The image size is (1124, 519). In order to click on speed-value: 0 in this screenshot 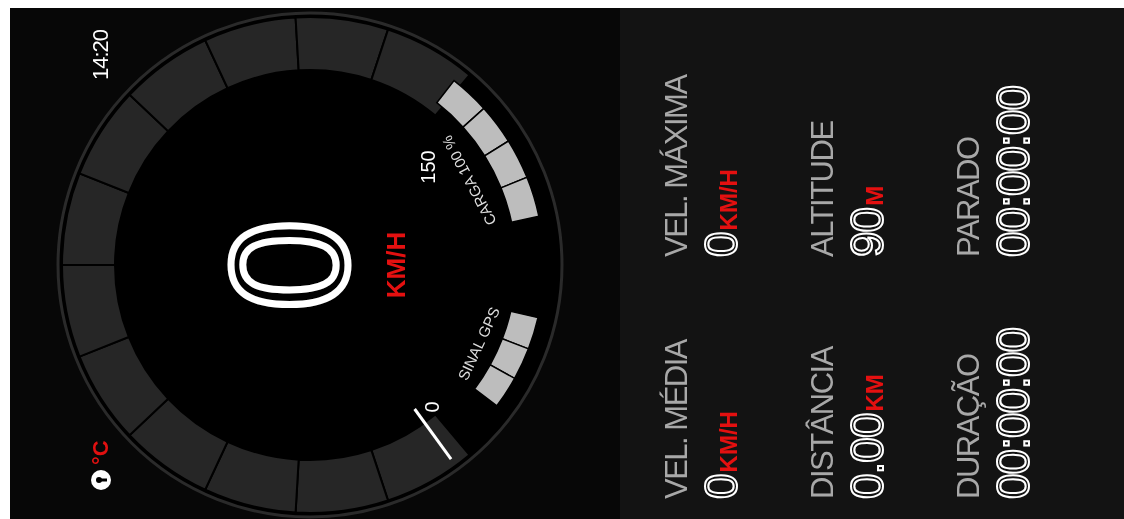, I will do `click(289, 265)`.